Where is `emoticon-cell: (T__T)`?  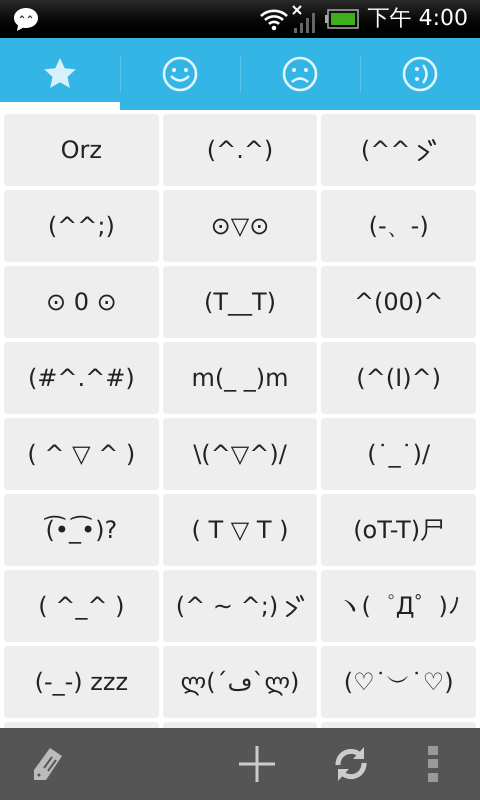 emoticon-cell: (T__T) is located at coordinates (240, 302).